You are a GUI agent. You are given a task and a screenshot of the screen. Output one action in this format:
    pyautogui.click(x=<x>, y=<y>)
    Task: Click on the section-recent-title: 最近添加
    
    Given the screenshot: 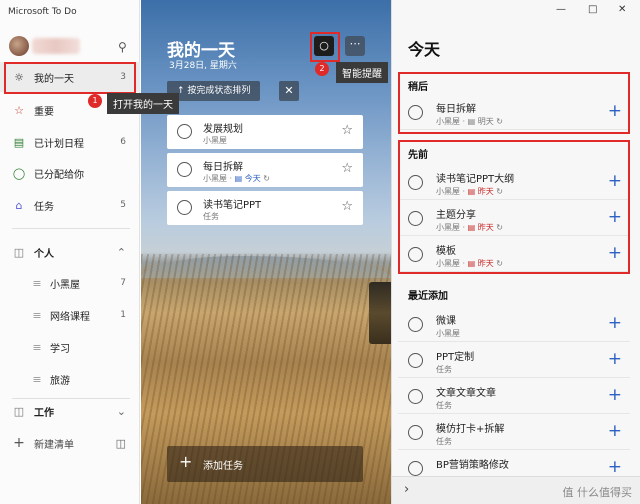 What is the action you would take?
    pyautogui.click(x=428, y=296)
    